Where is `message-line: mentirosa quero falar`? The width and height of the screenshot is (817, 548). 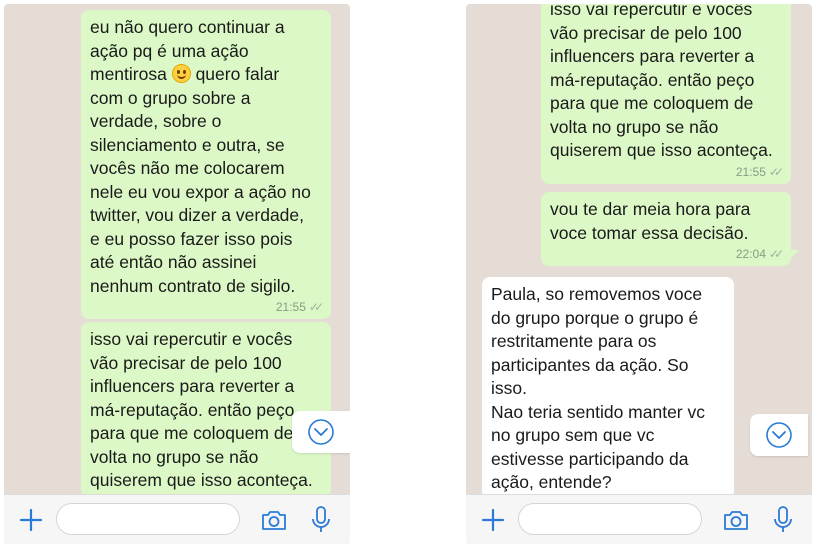
message-line: mentirosa quero falar is located at coordinates (206, 75).